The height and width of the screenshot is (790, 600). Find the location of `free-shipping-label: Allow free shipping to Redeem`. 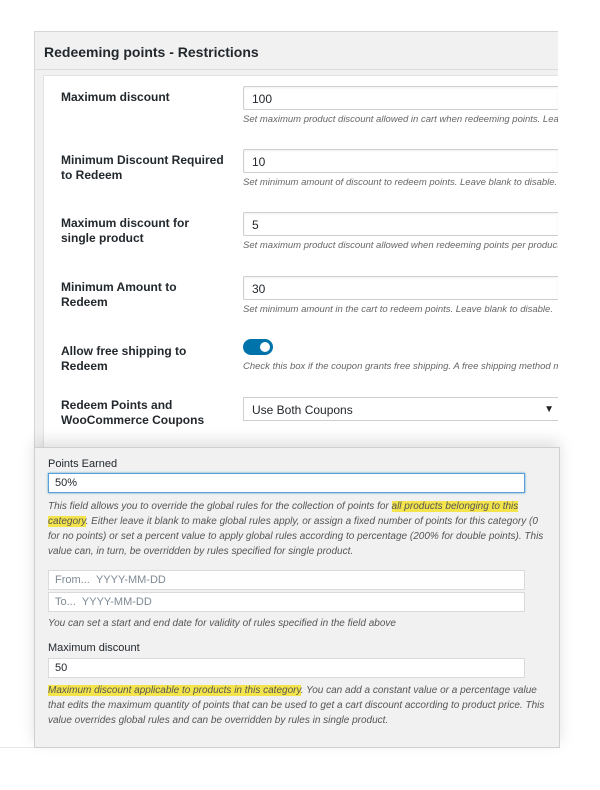

free-shipping-label: Allow free shipping to Redeem is located at coordinates (124, 358).